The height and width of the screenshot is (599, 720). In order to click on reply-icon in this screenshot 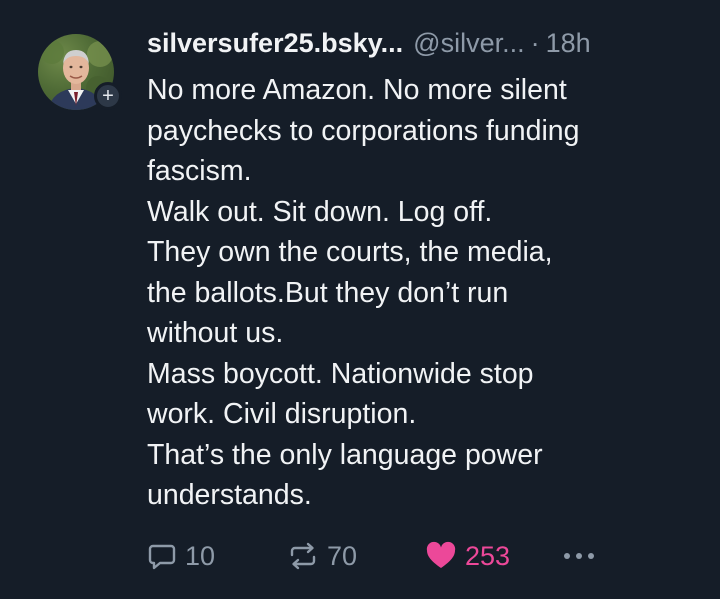, I will do `click(162, 557)`.